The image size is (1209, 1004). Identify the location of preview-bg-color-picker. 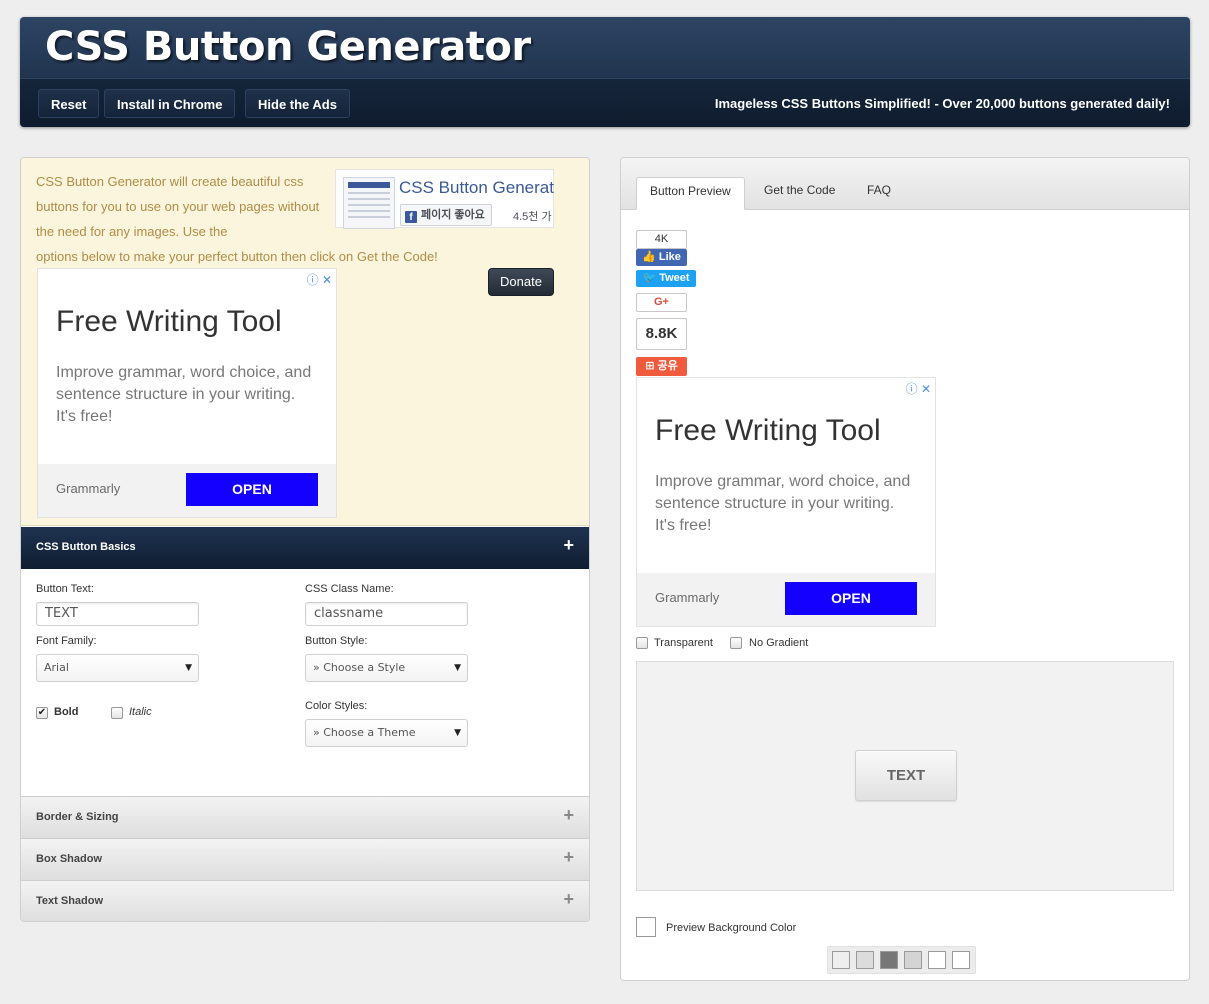
(646, 927).